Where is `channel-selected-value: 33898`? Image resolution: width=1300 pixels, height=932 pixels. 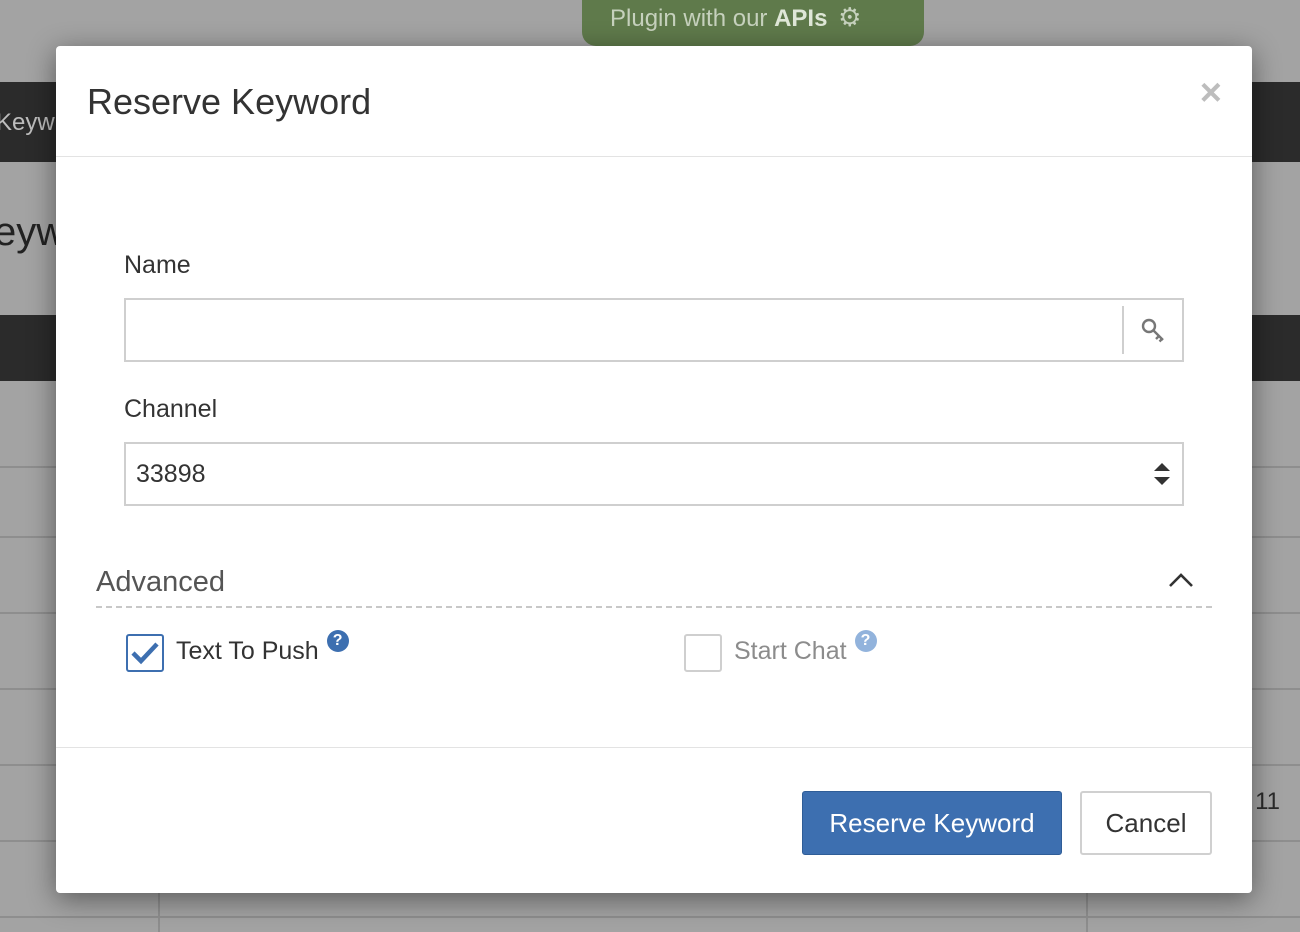 channel-selected-value: 33898 is located at coordinates (171, 473).